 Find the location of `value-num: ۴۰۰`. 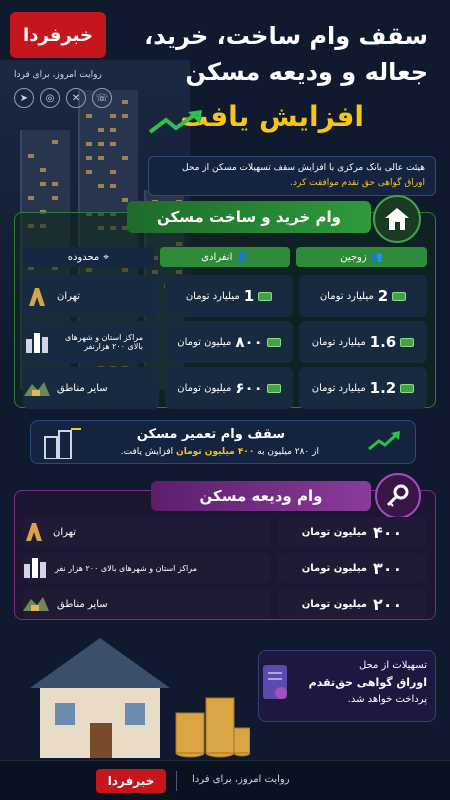

value-num: ۴۰۰ is located at coordinates (387, 532).